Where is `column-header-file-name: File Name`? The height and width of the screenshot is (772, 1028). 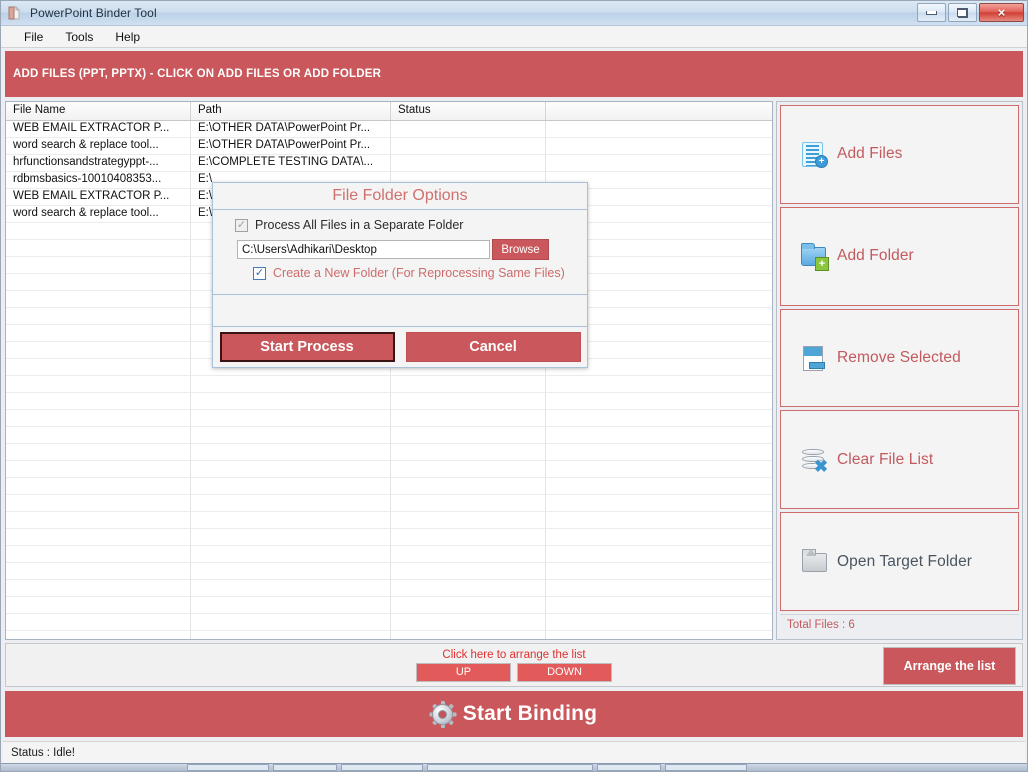 column-header-file-name: File Name is located at coordinates (98, 111).